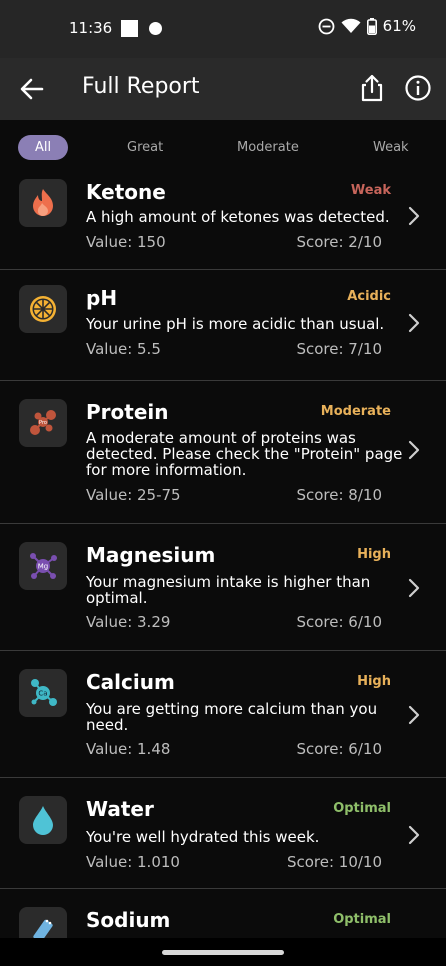 The width and height of the screenshot is (446, 966). I want to click on item-icon-box: Ca, so click(43, 693).